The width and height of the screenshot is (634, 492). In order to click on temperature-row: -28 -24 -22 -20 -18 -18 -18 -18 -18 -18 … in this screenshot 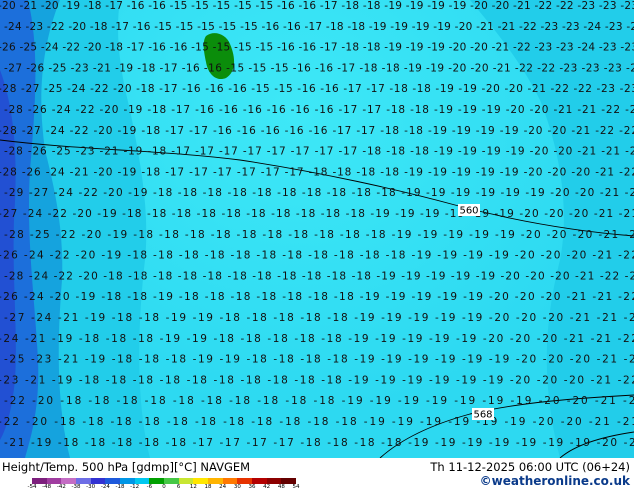, I will do `click(319, 276)`.